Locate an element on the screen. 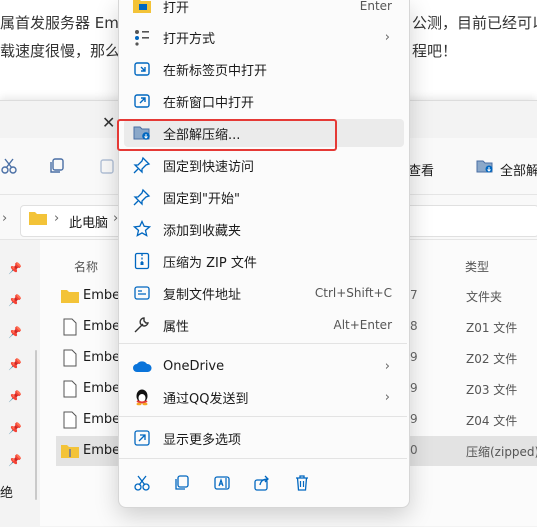 The image size is (537, 527). file-type: 文件夹 is located at coordinates (484, 297).